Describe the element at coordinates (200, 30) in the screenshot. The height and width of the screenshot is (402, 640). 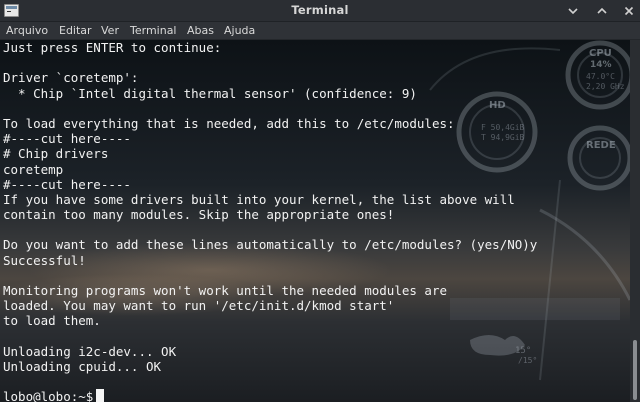
I see `menu-abas: Abas` at that location.